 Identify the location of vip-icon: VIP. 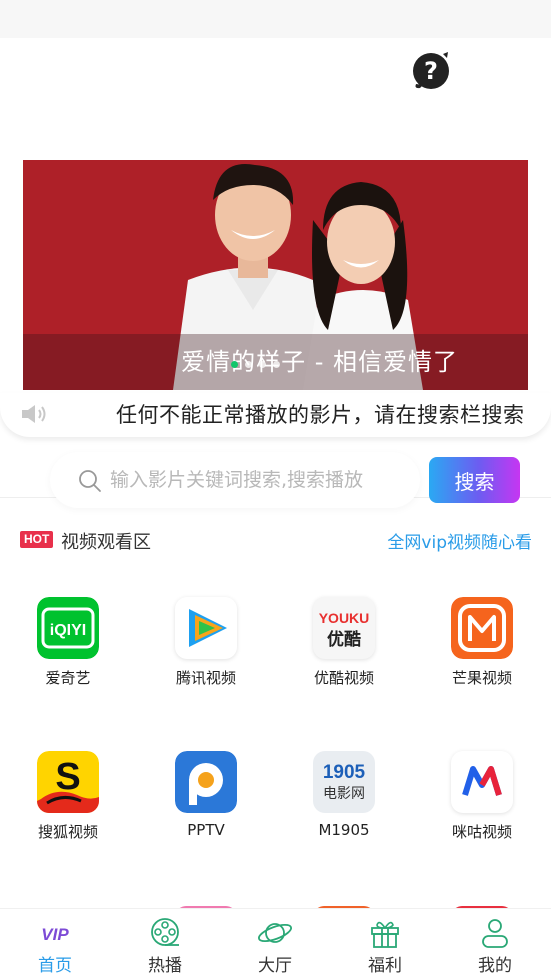
(55, 933).